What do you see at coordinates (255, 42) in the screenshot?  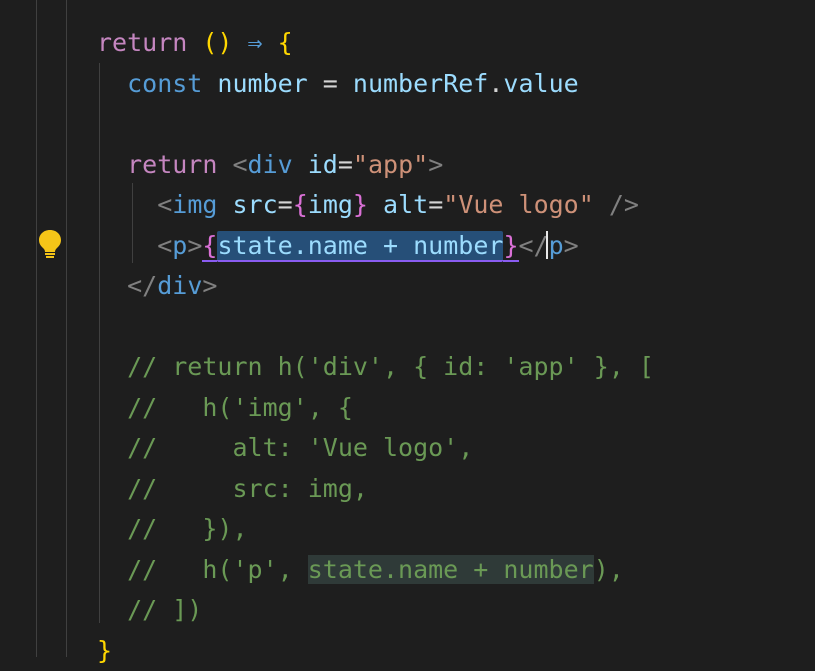 I see `code-token: ⇒` at bounding box center [255, 42].